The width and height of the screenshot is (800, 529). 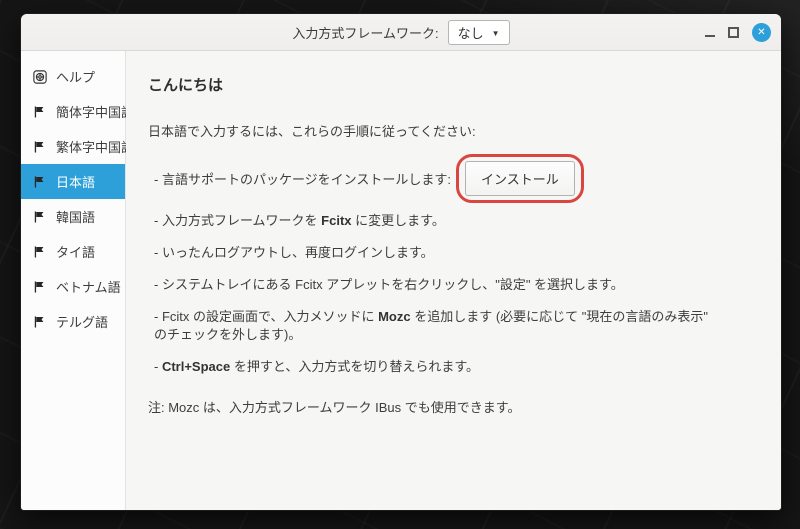 I want to click on sidebar-item-5: タイ語, so click(x=73, y=251).